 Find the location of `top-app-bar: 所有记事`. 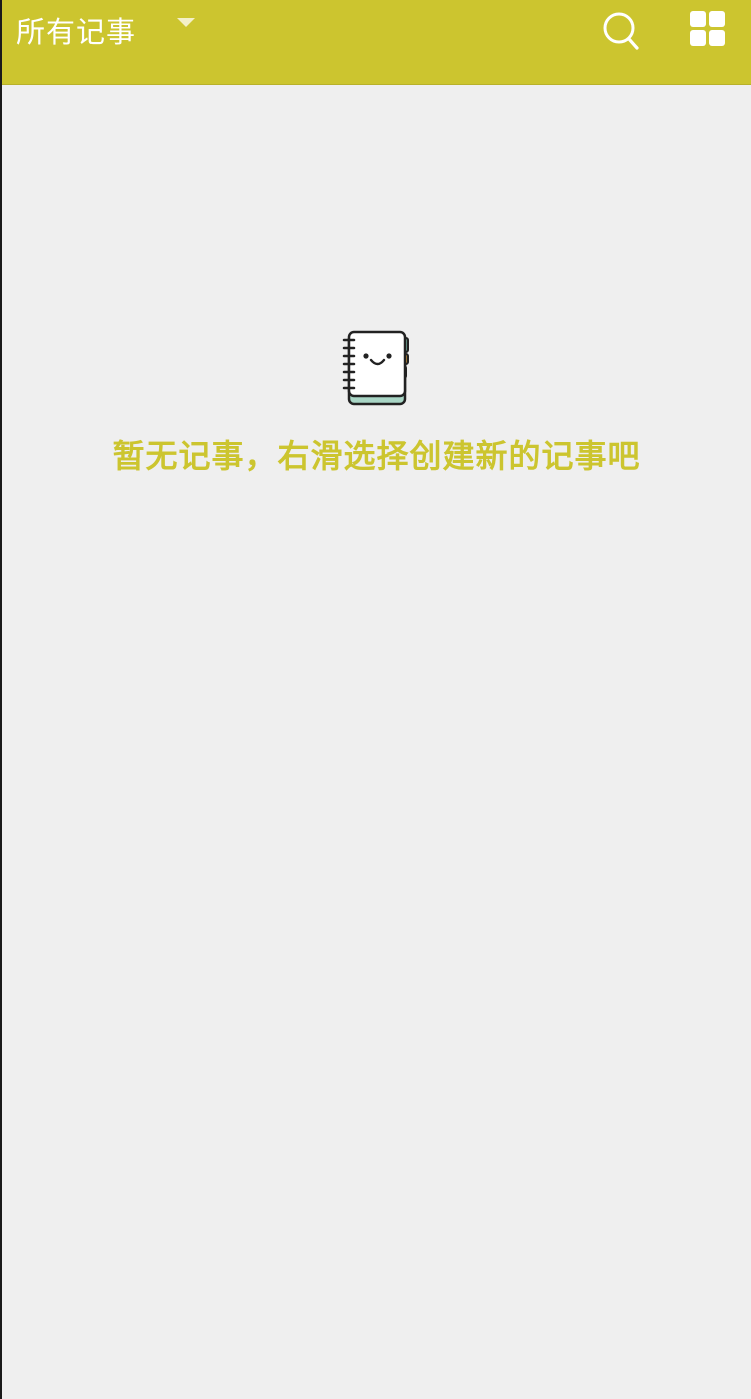

top-app-bar: 所有记事 is located at coordinates (376, 42).